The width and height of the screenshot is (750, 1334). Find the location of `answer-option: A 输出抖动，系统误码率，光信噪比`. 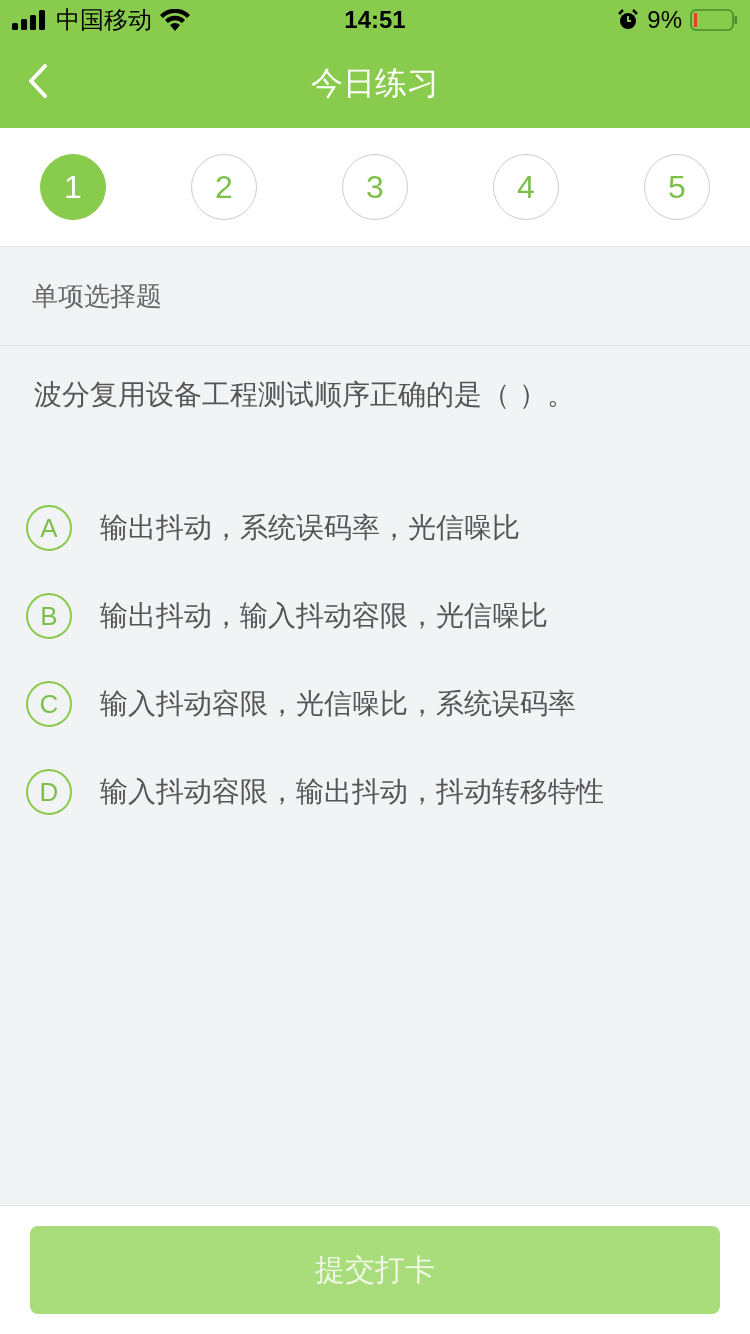

answer-option: A 输出抖动，系统误码率，光信噪比 is located at coordinates (375, 528).